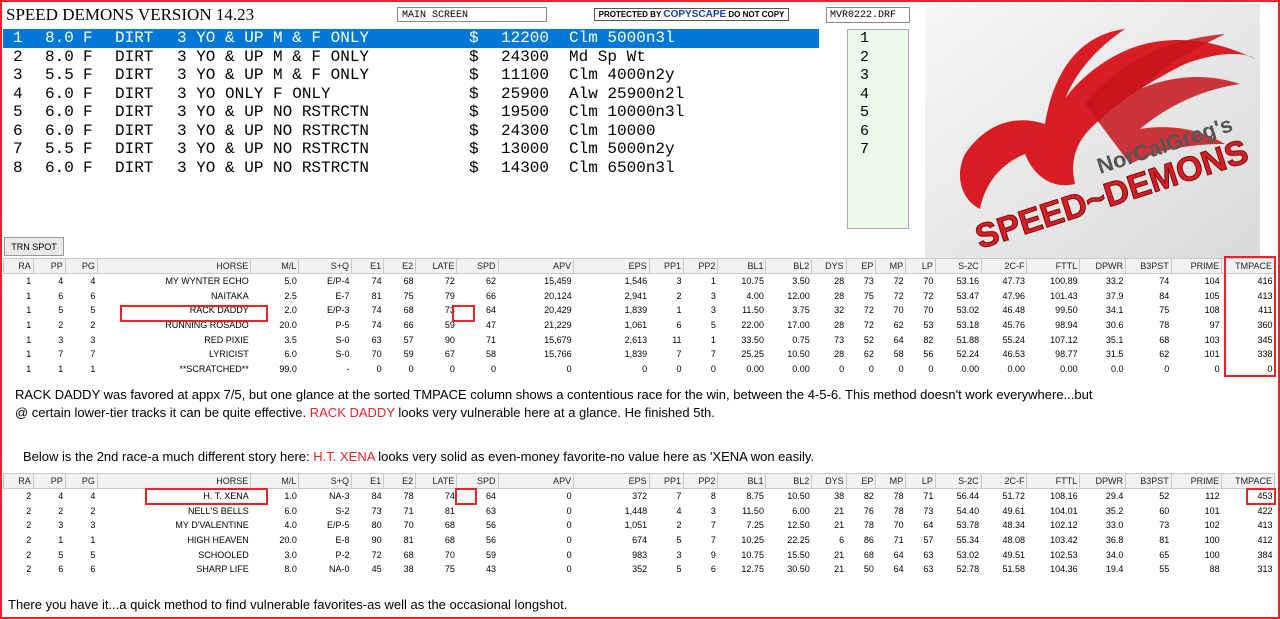 Image resolution: width=1280 pixels, height=619 pixels. I want to click on race-number-item: 5, so click(878, 113).